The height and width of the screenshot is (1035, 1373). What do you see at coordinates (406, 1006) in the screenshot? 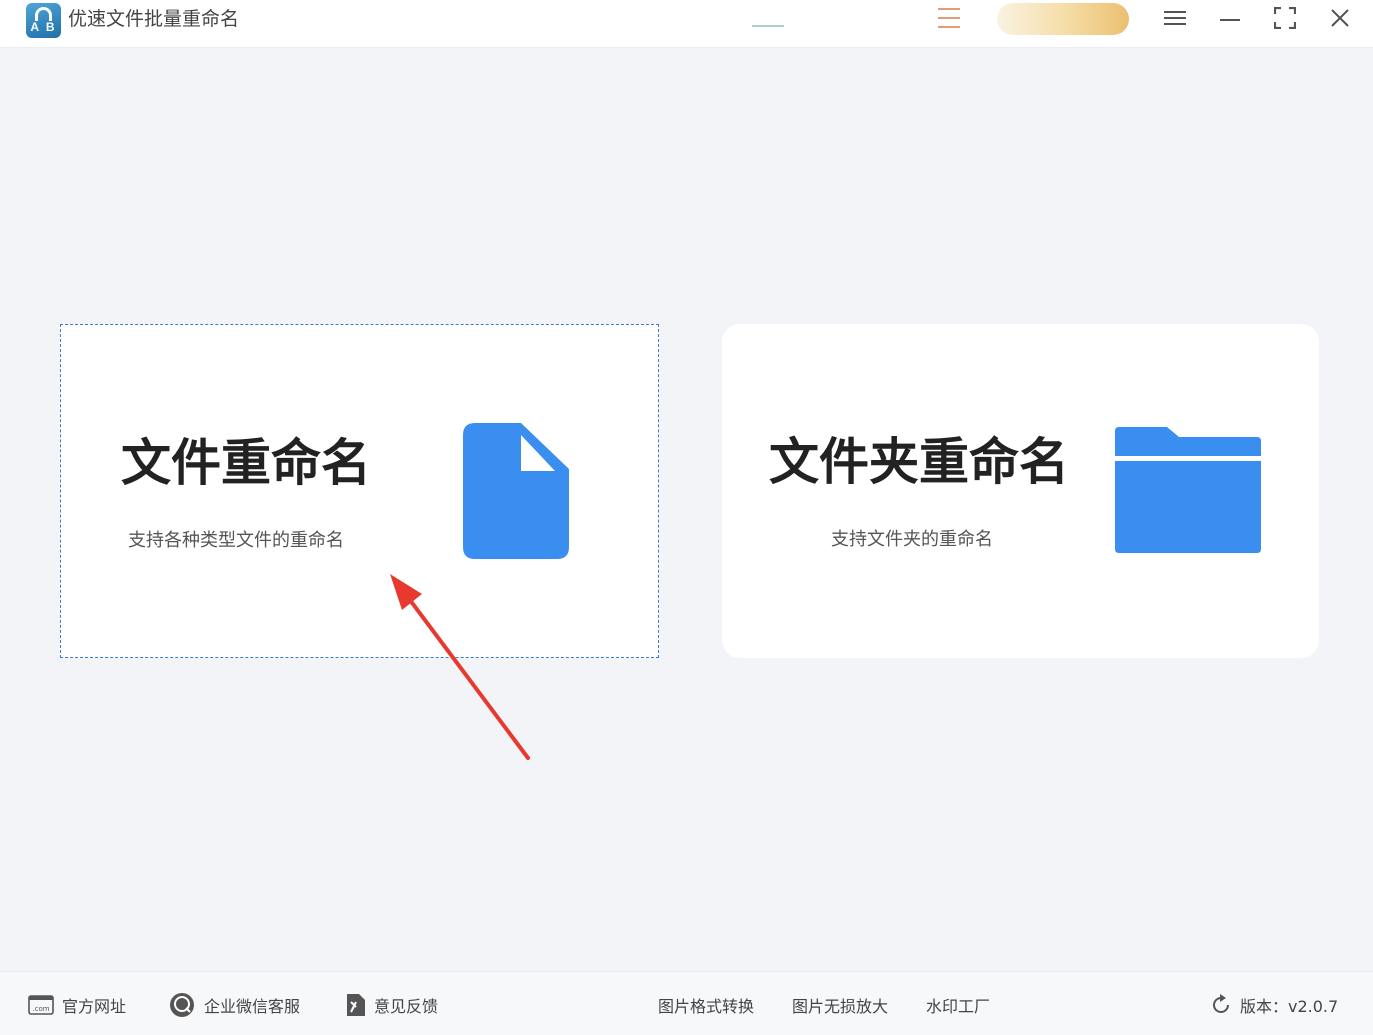
I see `footer-label: 意见反馈` at bounding box center [406, 1006].